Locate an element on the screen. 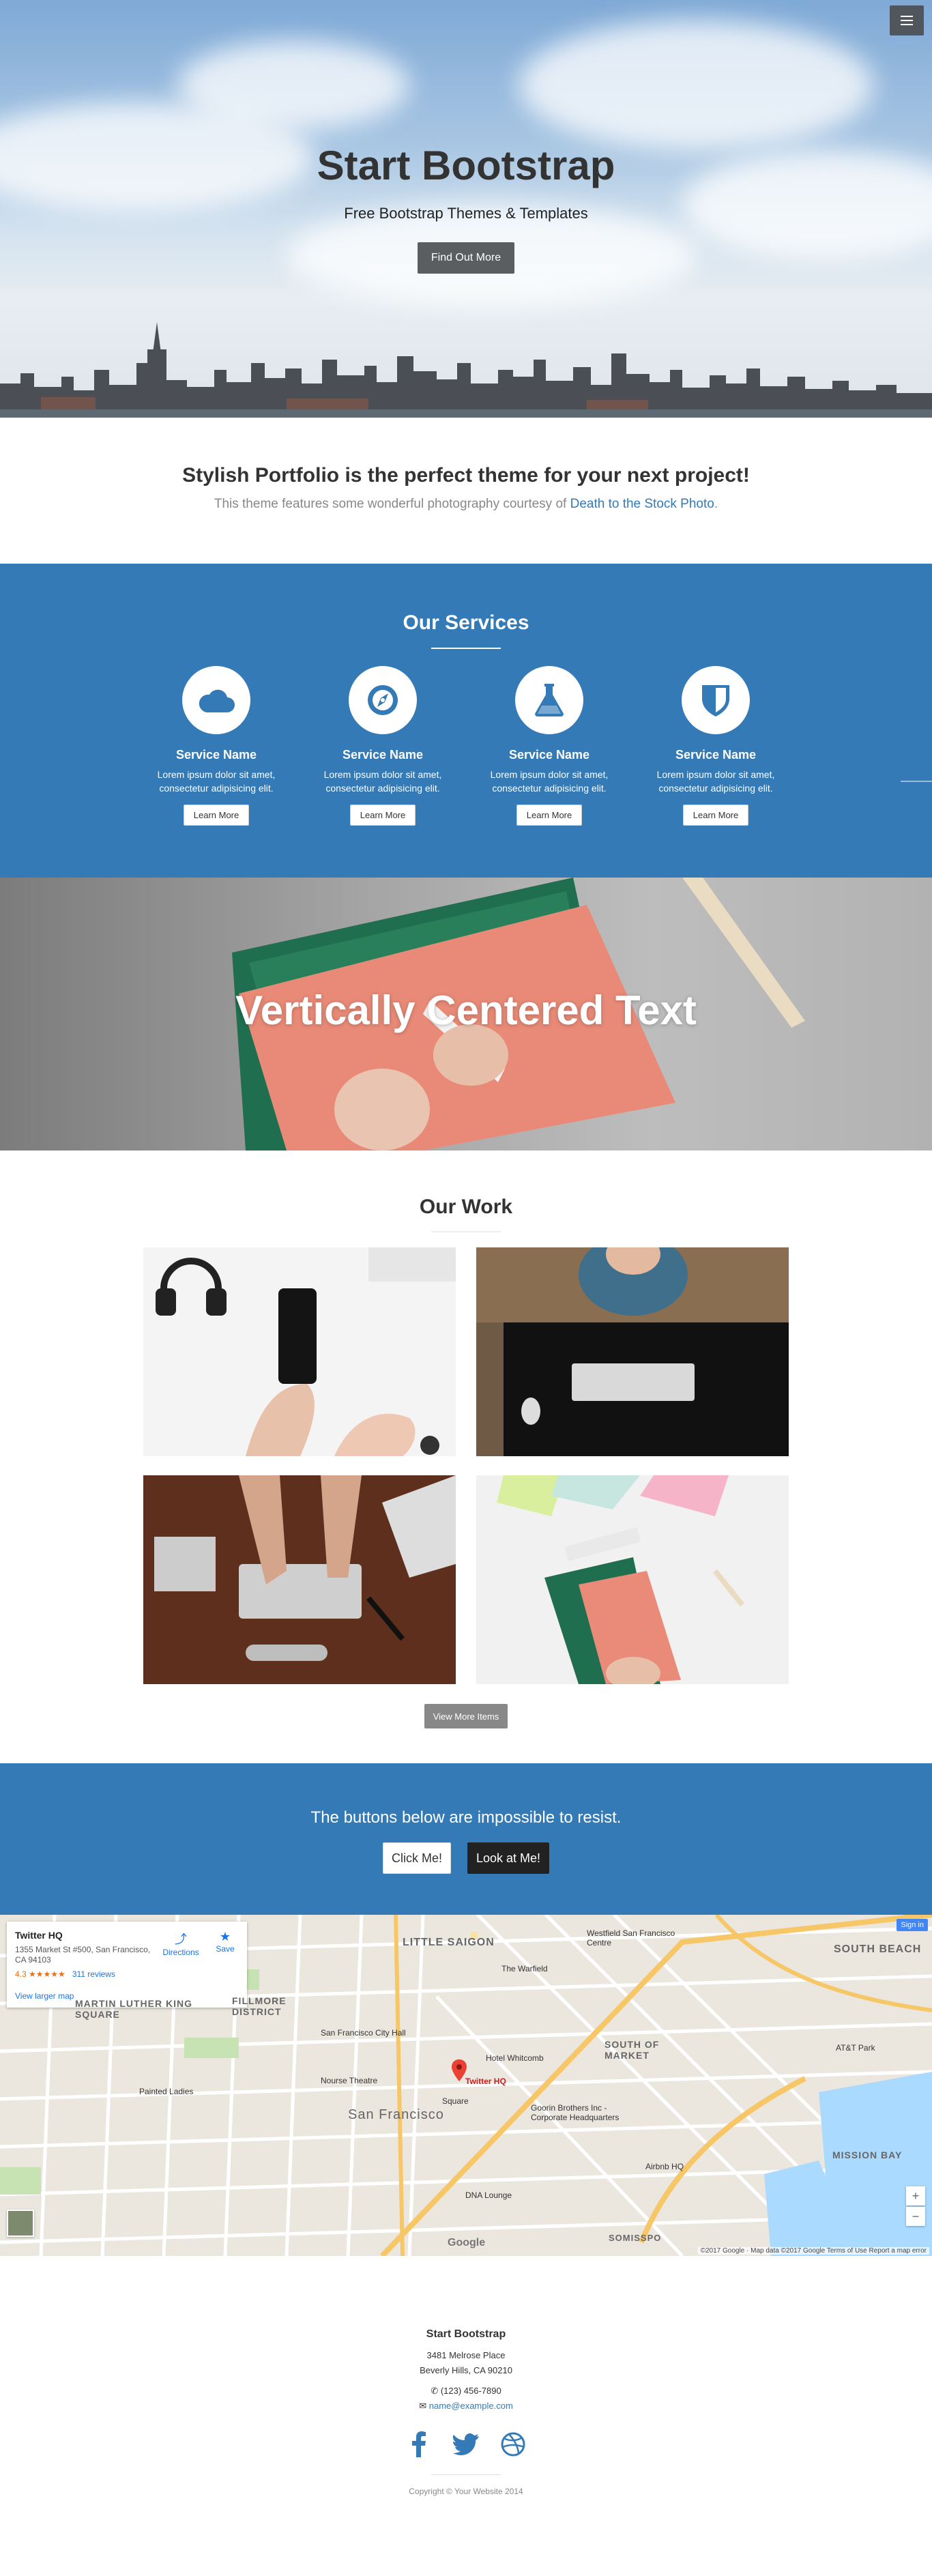 This screenshot has width=932, height=2576. cloud-icon is located at coordinates (217, 700).